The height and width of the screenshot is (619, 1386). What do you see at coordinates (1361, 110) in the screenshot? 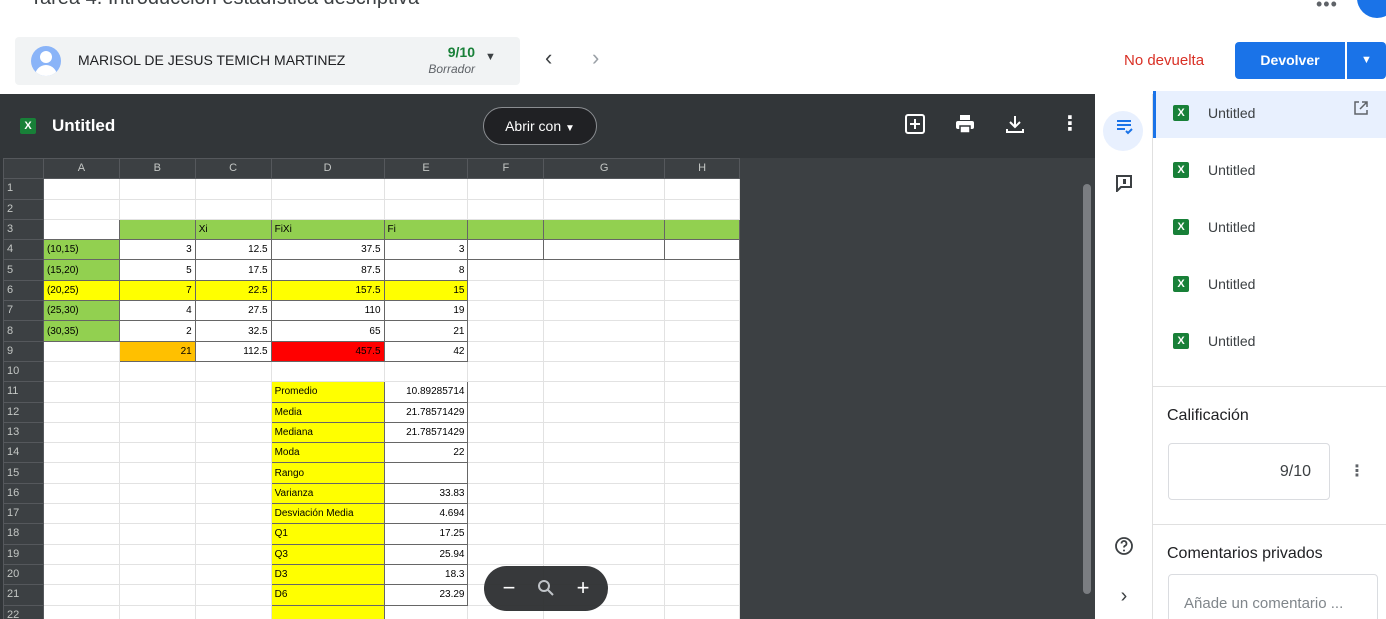
I see `open-in-new-icon` at bounding box center [1361, 110].